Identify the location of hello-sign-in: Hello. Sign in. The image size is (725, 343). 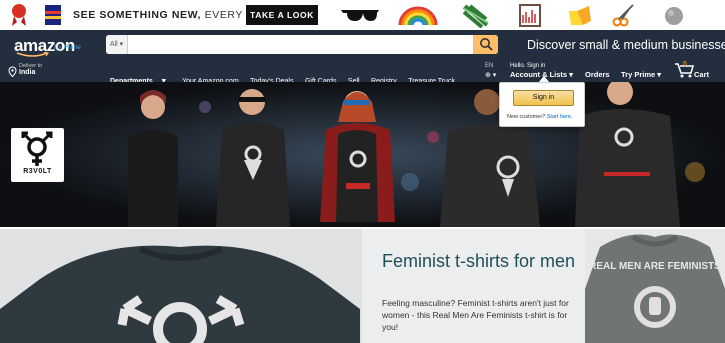
(527, 66).